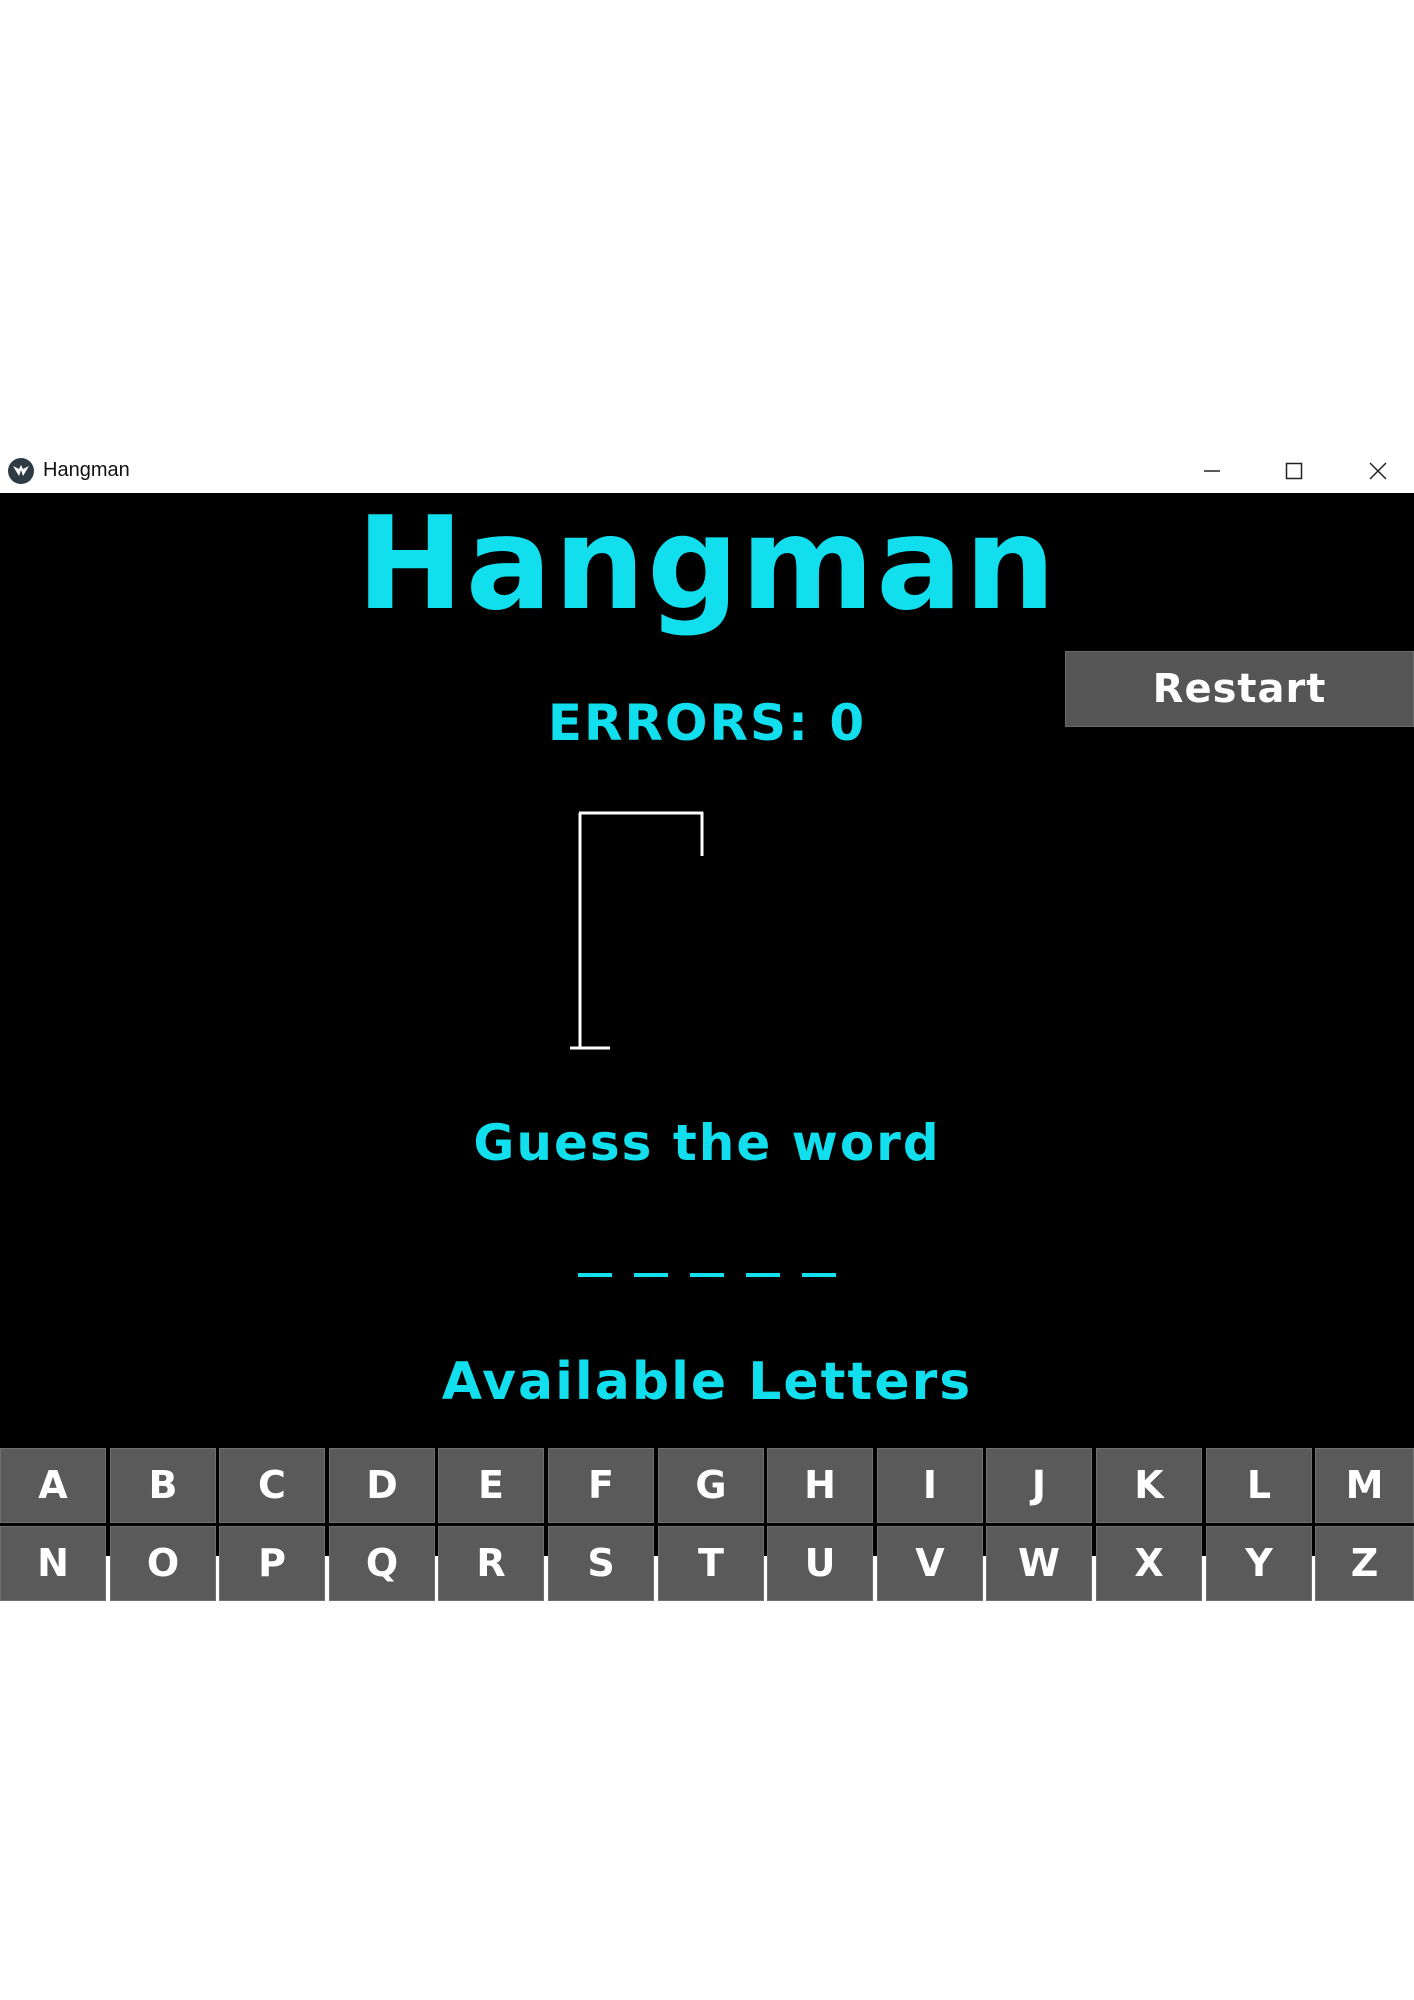  Describe the element at coordinates (491, 1563) in the screenshot. I see `letter-key-r: R` at that location.